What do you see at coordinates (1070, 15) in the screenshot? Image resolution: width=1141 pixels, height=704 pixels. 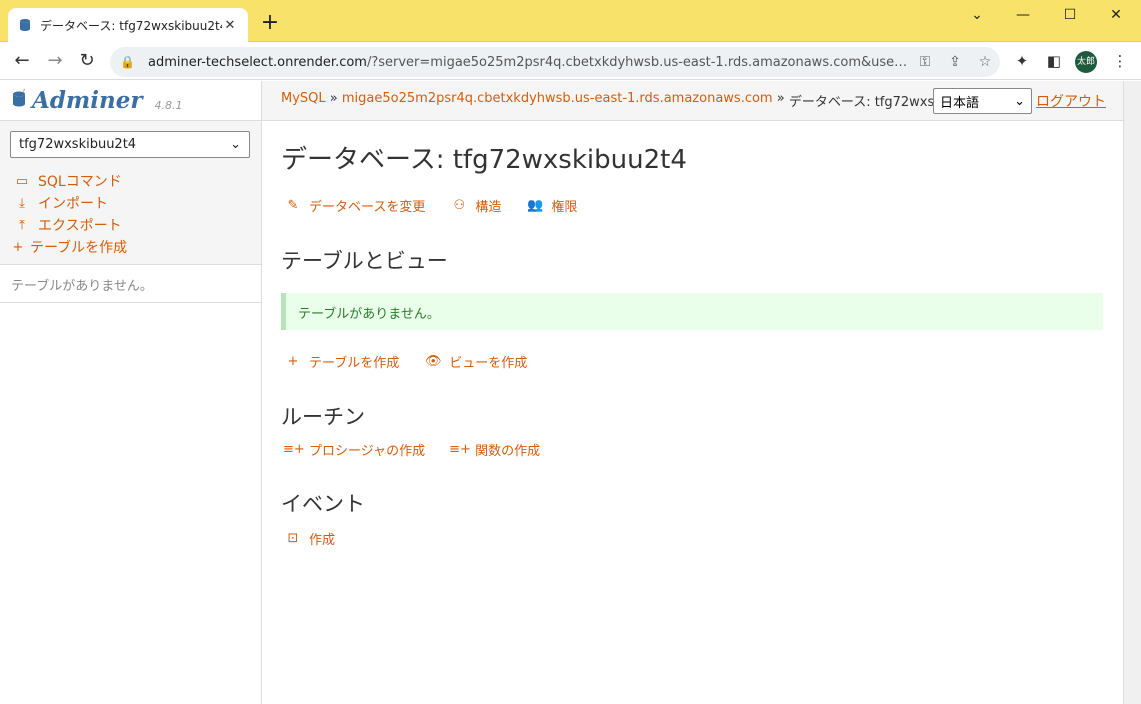 I see `window-maximize-icon: ☐` at bounding box center [1070, 15].